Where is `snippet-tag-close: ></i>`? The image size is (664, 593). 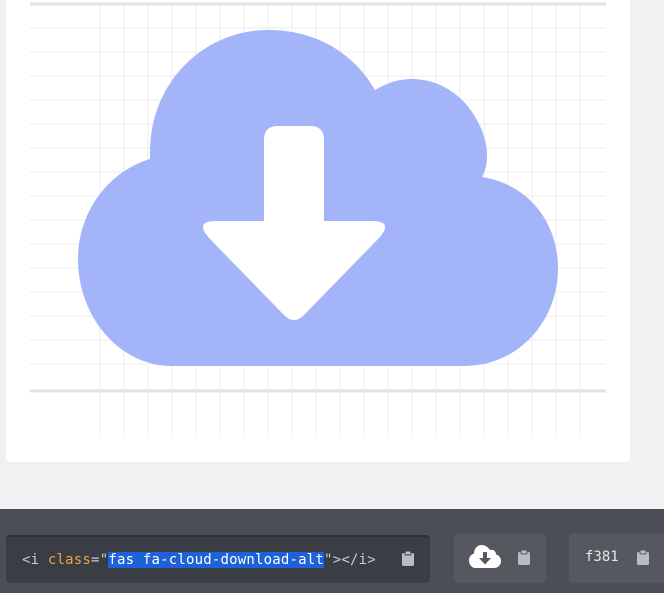
snippet-tag-close: ></i> is located at coordinates (354, 560).